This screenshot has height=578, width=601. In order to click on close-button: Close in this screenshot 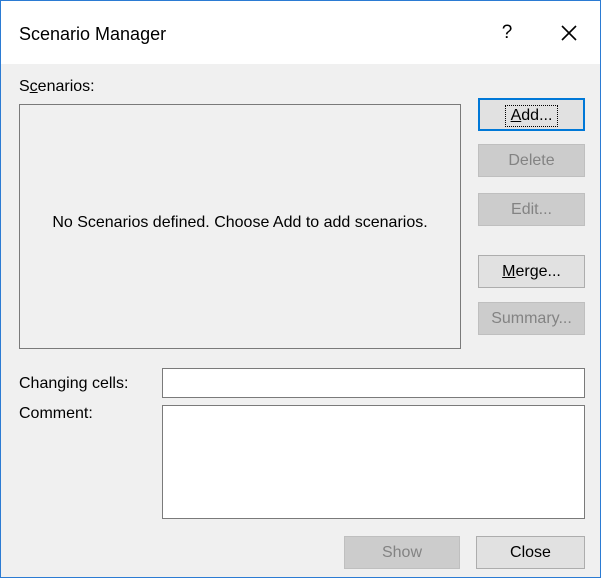, I will do `click(530, 552)`.